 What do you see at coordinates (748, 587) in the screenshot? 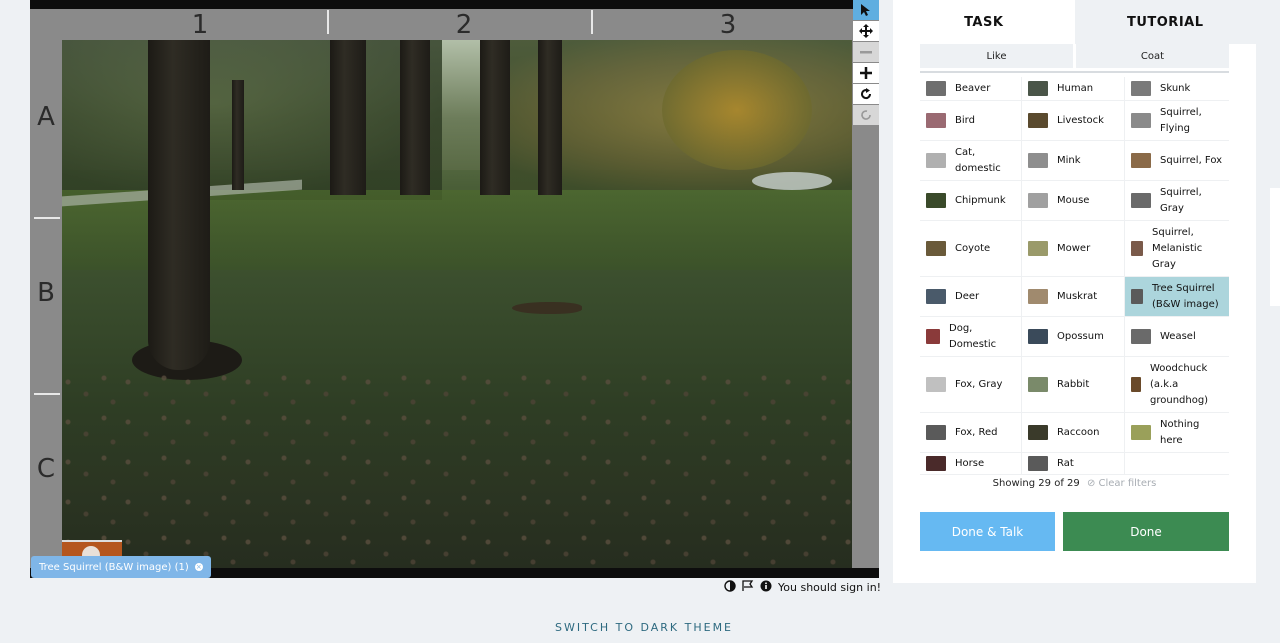
I see `flag-icon` at bounding box center [748, 587].